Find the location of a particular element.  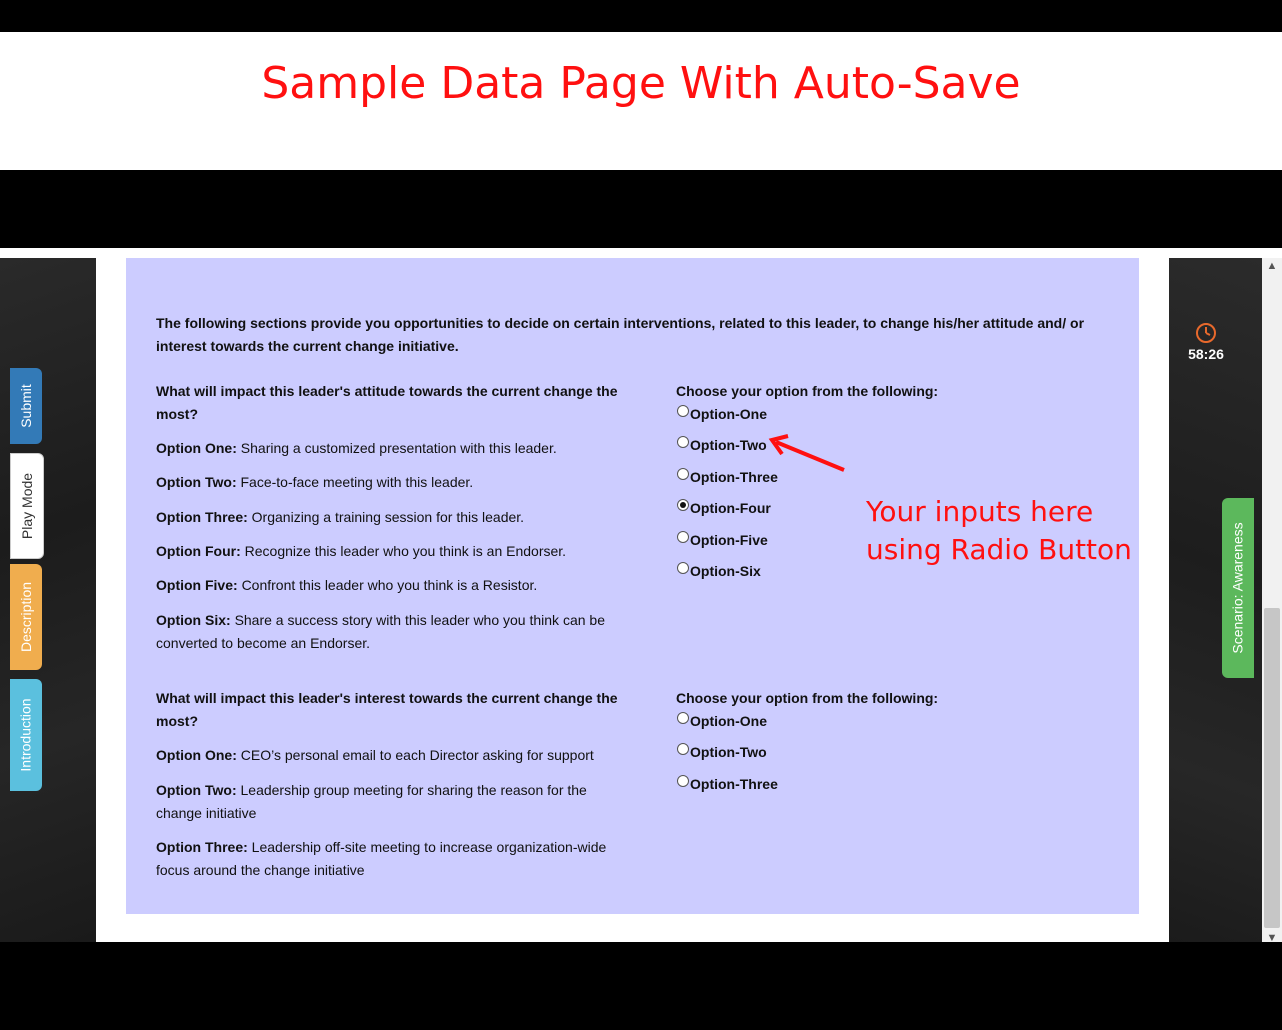

red-arrow-icon is located at coordinates (806, 453).